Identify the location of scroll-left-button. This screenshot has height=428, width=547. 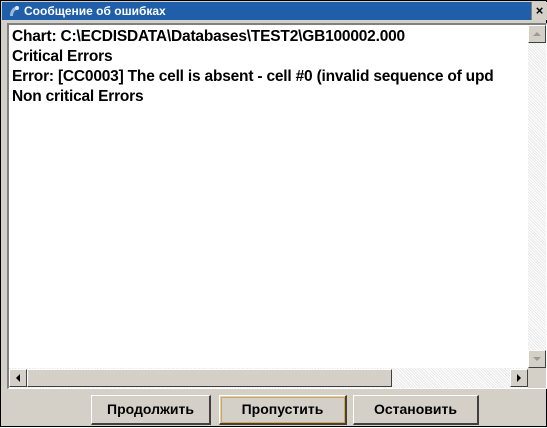
(18, 378).